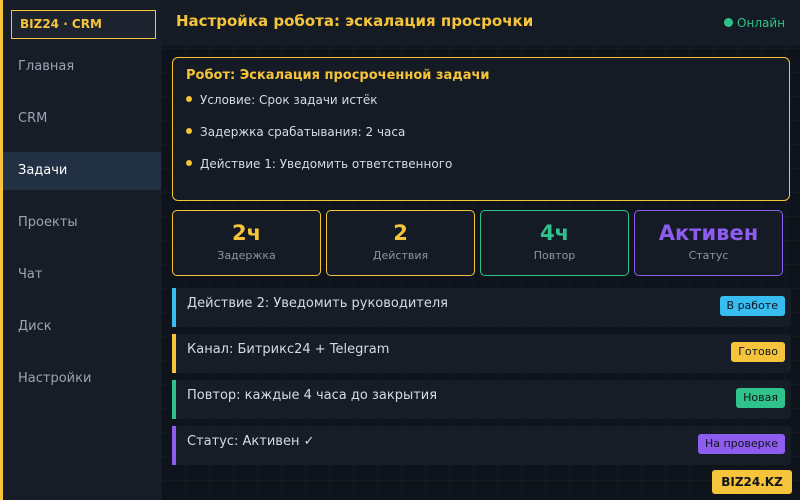 This screenshot has height=500, width=800. Describe the element at coordinates (741, 444) in the screenshot. I see `status-badge: На проверке` at that location.